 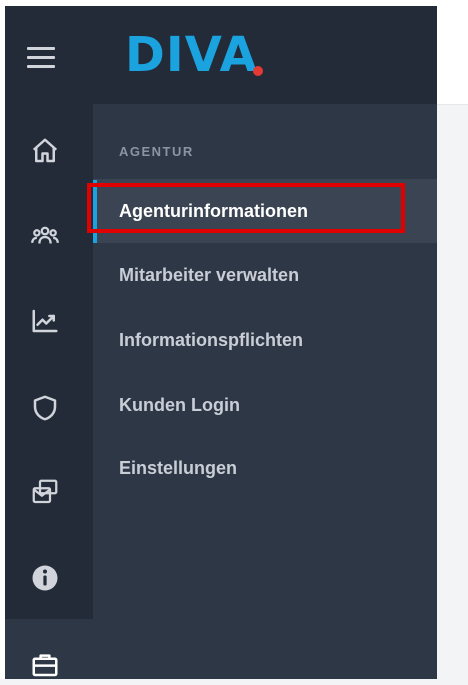 I want to click on rail-item-statistics, so click(x=45, y=321).